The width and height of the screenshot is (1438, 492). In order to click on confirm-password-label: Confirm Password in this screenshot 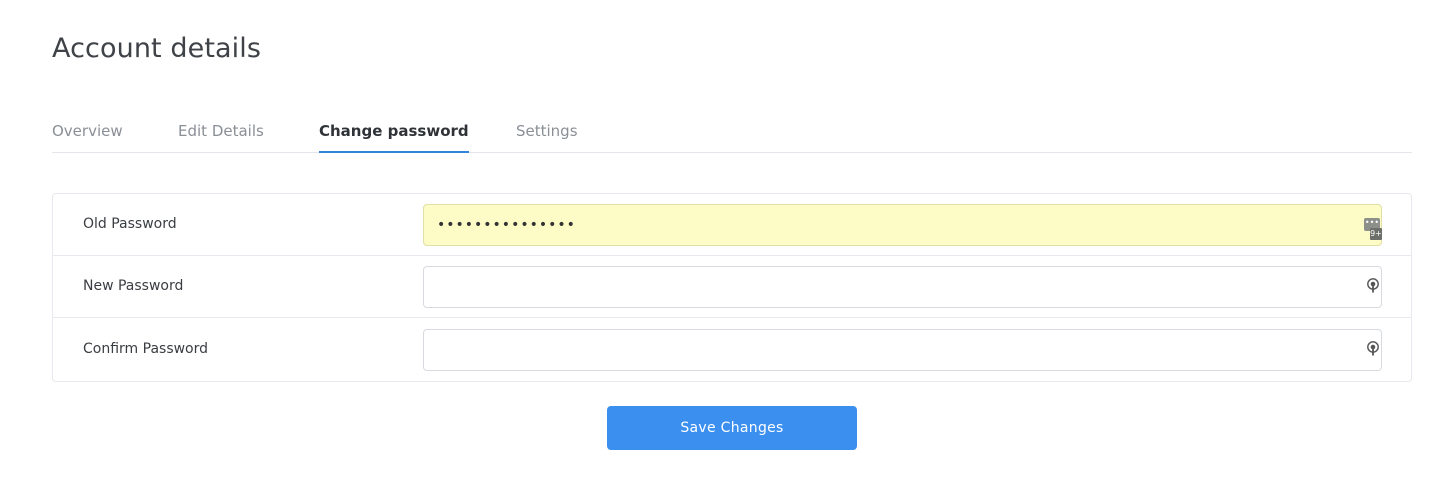, I will do `click(146, 349)`.